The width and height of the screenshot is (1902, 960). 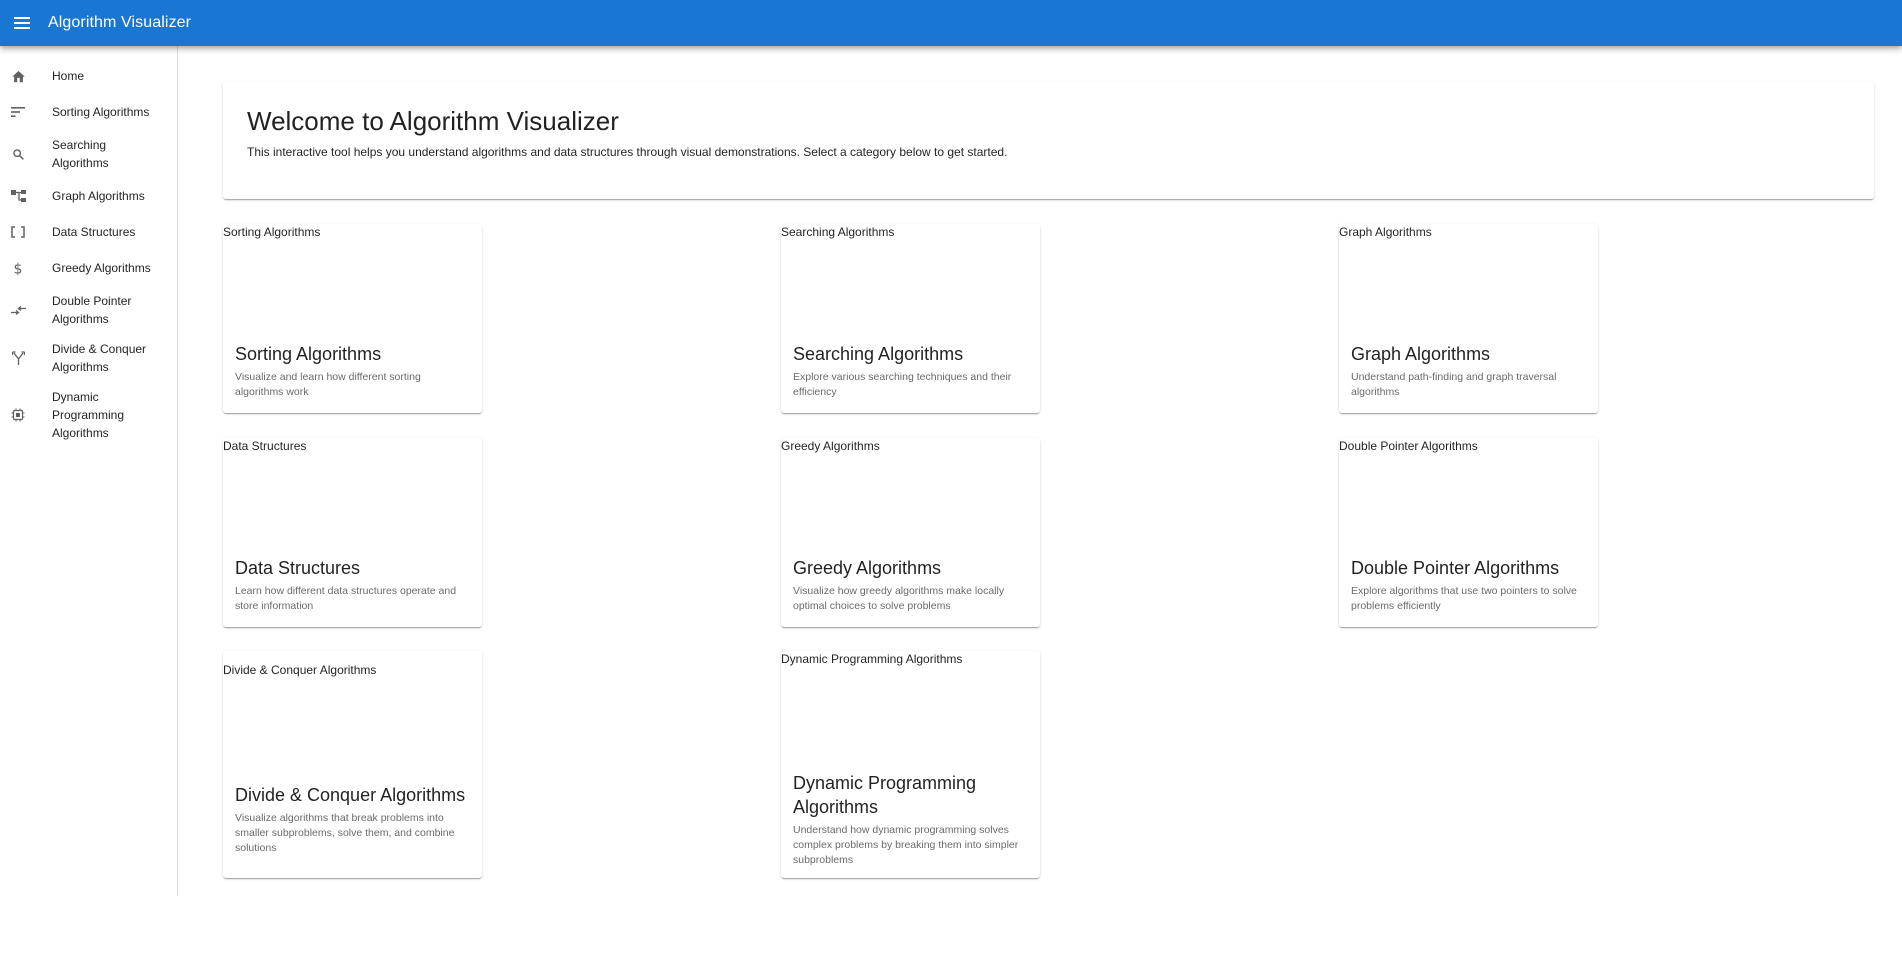 What do you see at coordinates (101, 112) in the screenshot?
I see `sidebar-item-label: Sorting Algorithms` at bounding box center [101, 112].